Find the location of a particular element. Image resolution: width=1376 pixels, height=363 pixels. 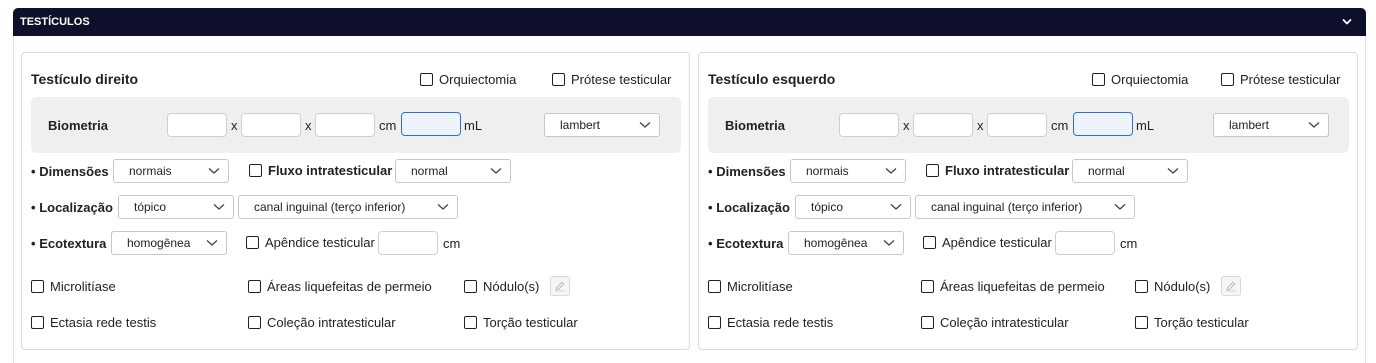

select-value: lambert is located at coordinates (580, 125).